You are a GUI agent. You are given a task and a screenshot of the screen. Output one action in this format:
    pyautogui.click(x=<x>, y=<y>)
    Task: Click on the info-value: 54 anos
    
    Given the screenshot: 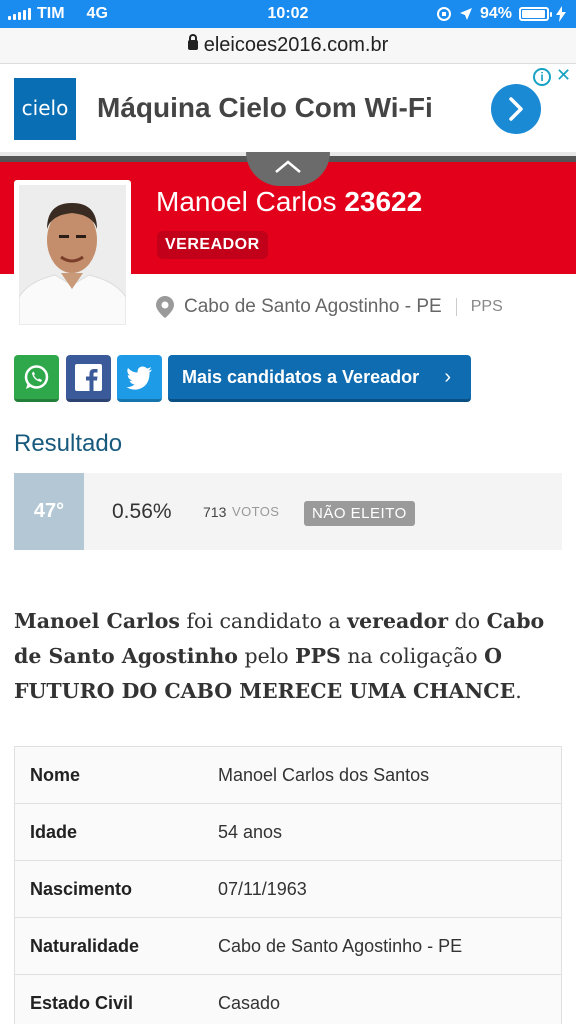 What is the action you would take?
    pyautogui.click(x=250, y=832)
    